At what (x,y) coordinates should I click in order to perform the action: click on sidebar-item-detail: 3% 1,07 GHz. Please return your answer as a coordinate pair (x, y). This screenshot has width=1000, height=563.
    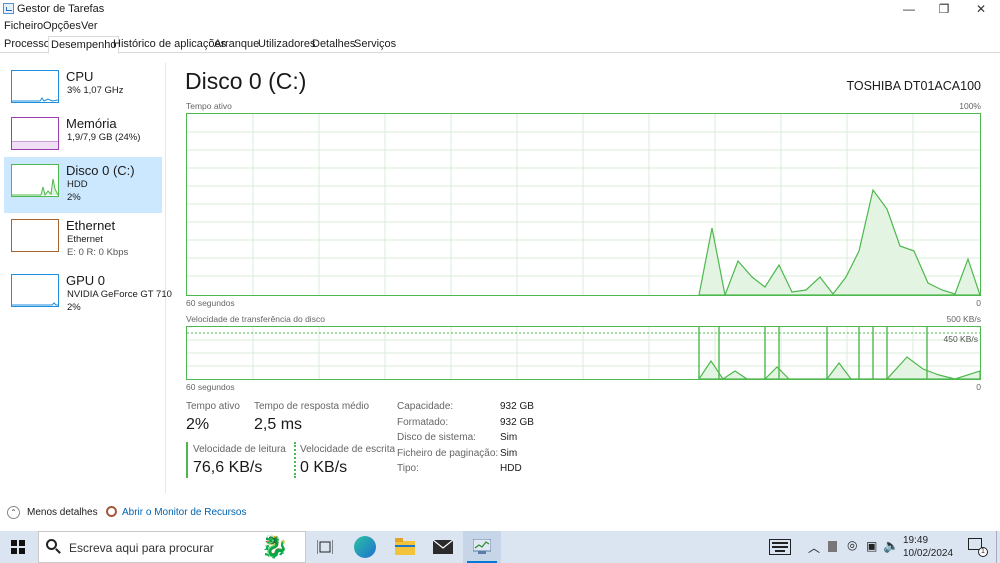
    Looking at the image, I should click on (95, 90).